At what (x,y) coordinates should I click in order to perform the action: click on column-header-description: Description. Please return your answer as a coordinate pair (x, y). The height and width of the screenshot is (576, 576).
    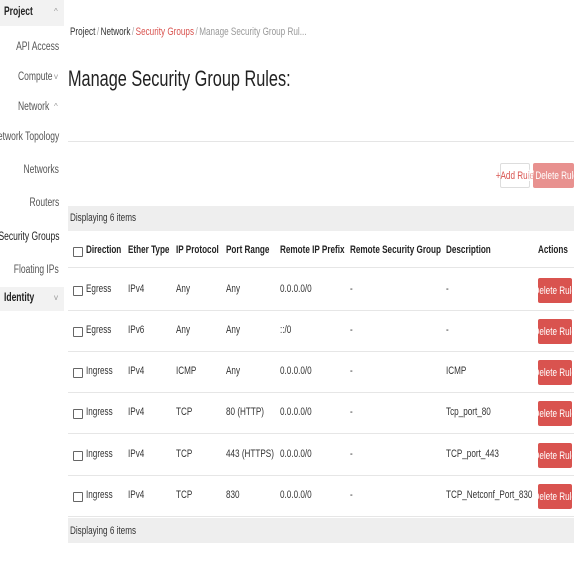
    Looking at the image, I should click on (476, 250).